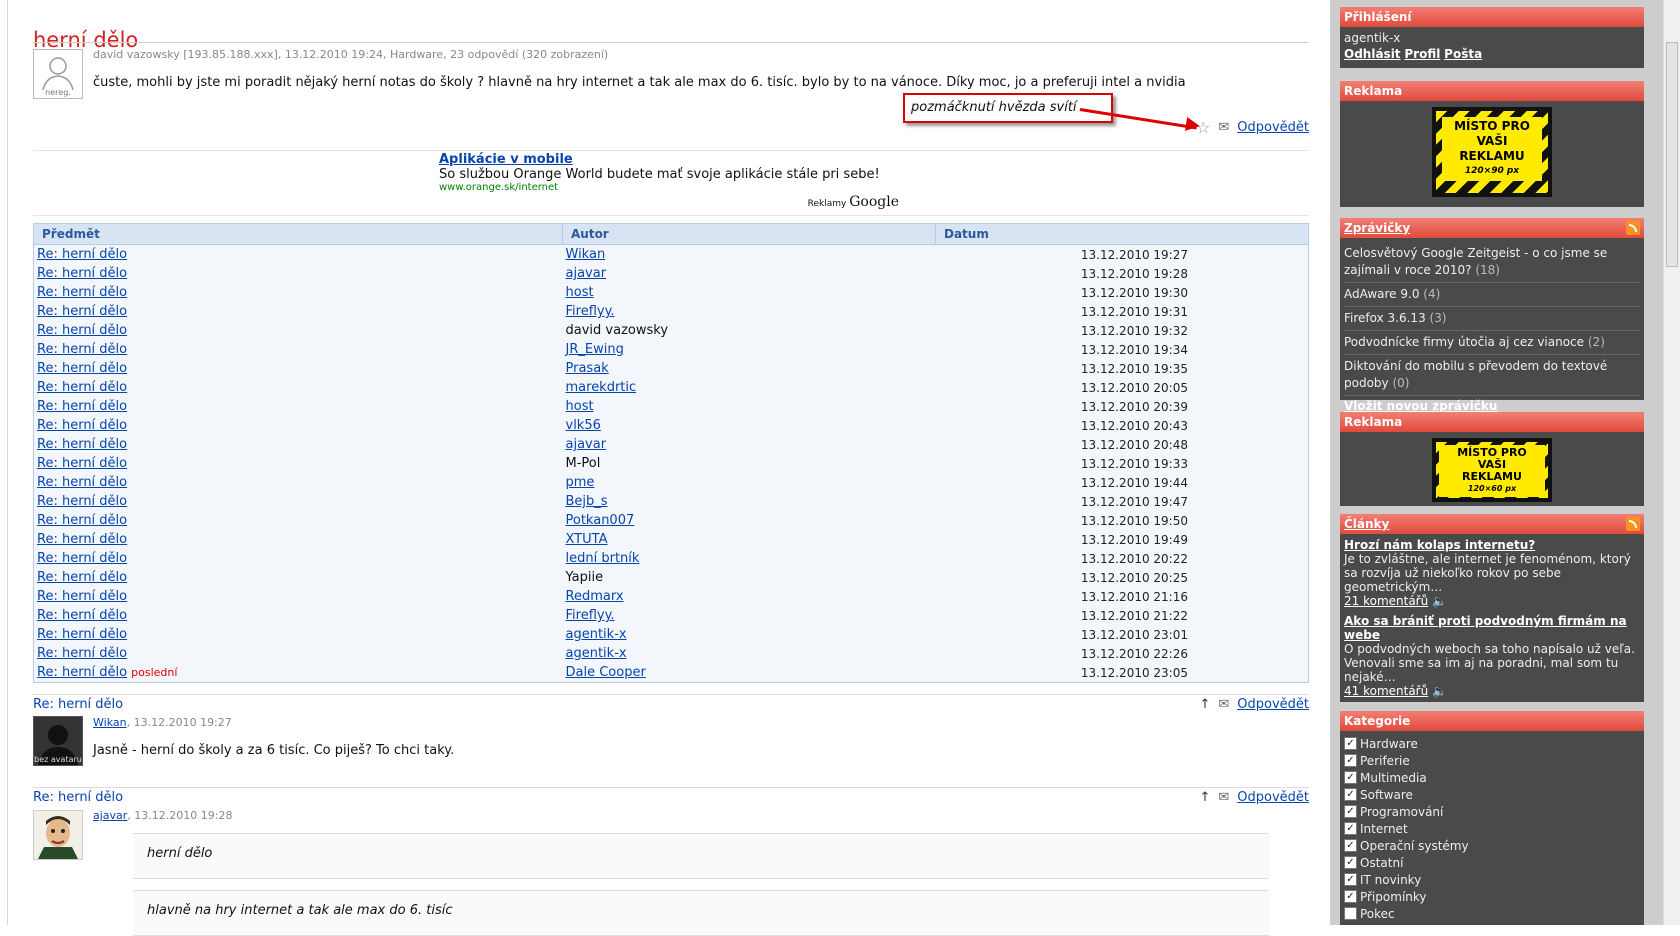 The width and height of the screenshot is (1680, 936). What do you see at coordinates (671, 577) in the screenshot?
I see `table-row: Re: herní dělo Yapiie 13.12.2010 20:25` at bounding box center [671, 577].